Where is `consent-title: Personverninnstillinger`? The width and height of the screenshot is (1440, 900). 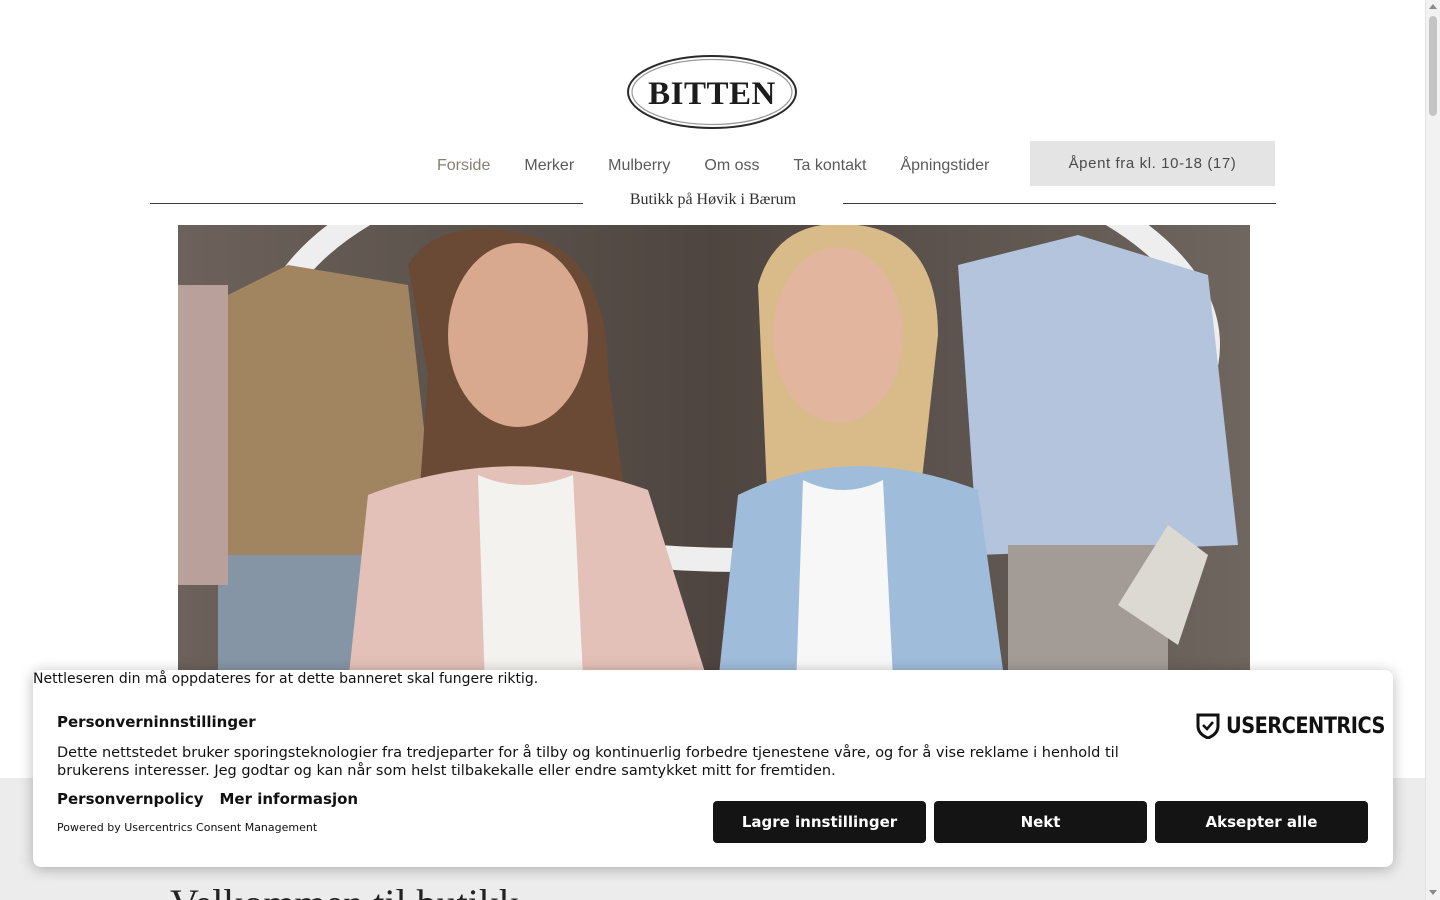 consent-title: Personverninnstillinger is located at coordinates (156, 722).